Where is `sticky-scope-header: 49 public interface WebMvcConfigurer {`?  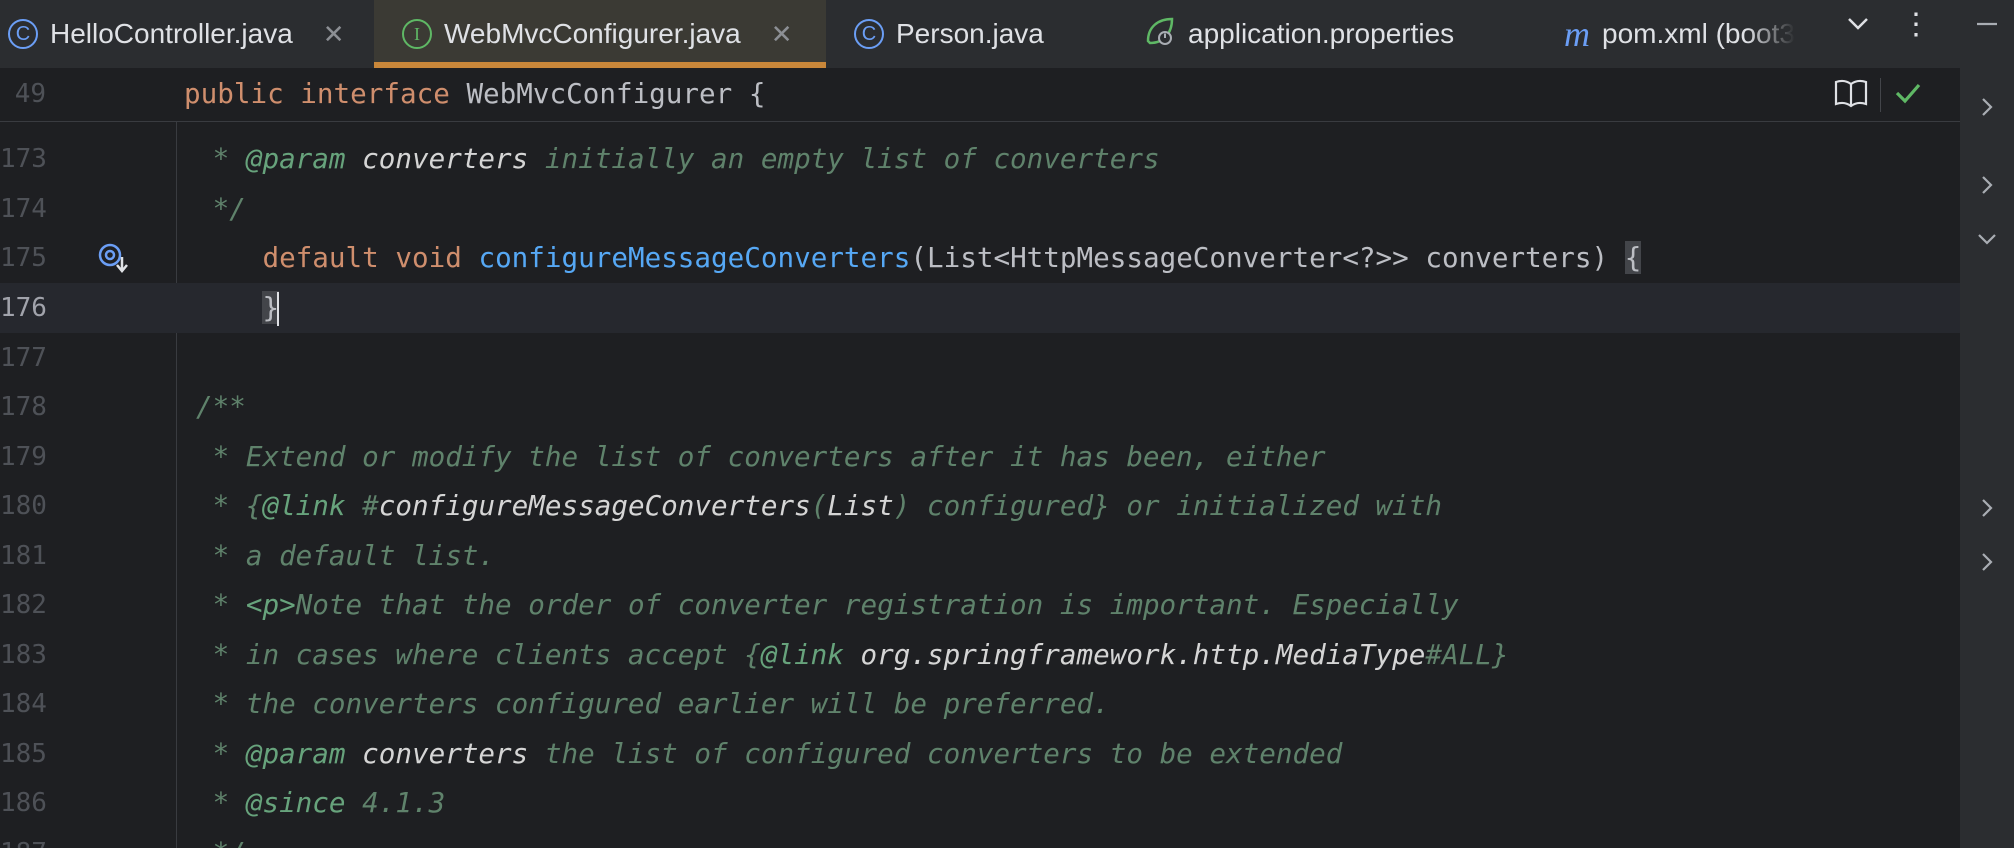 sticky-scope-header: 49 public interface WebMvcConfigurer { is located at coordinates (980, 95).